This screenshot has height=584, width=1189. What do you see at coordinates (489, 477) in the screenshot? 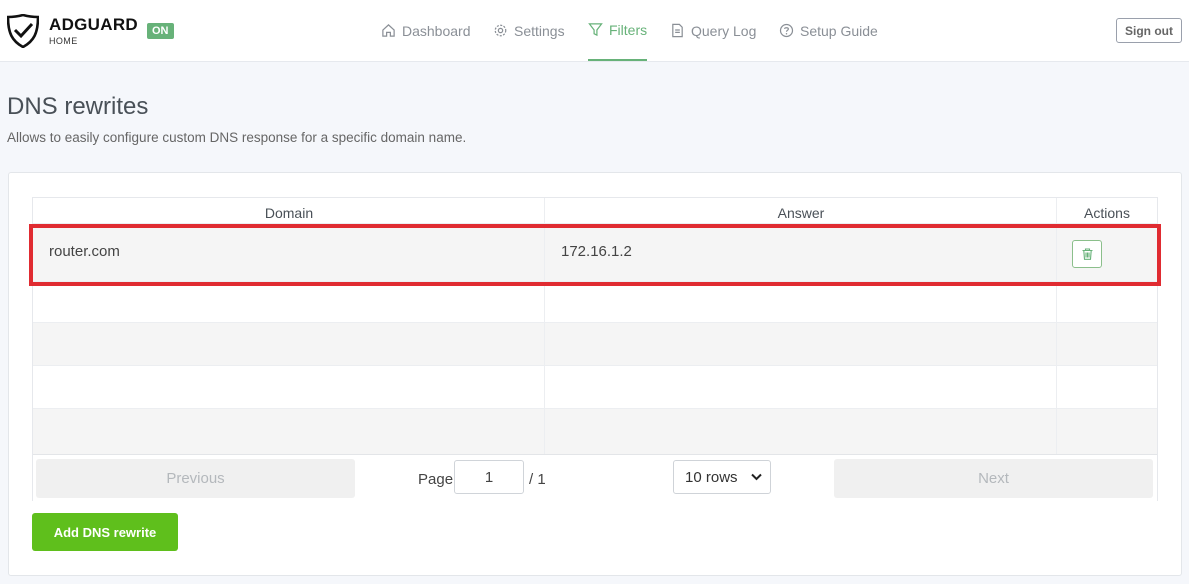
I see `page-number-input` at bounding box center [489, 477].